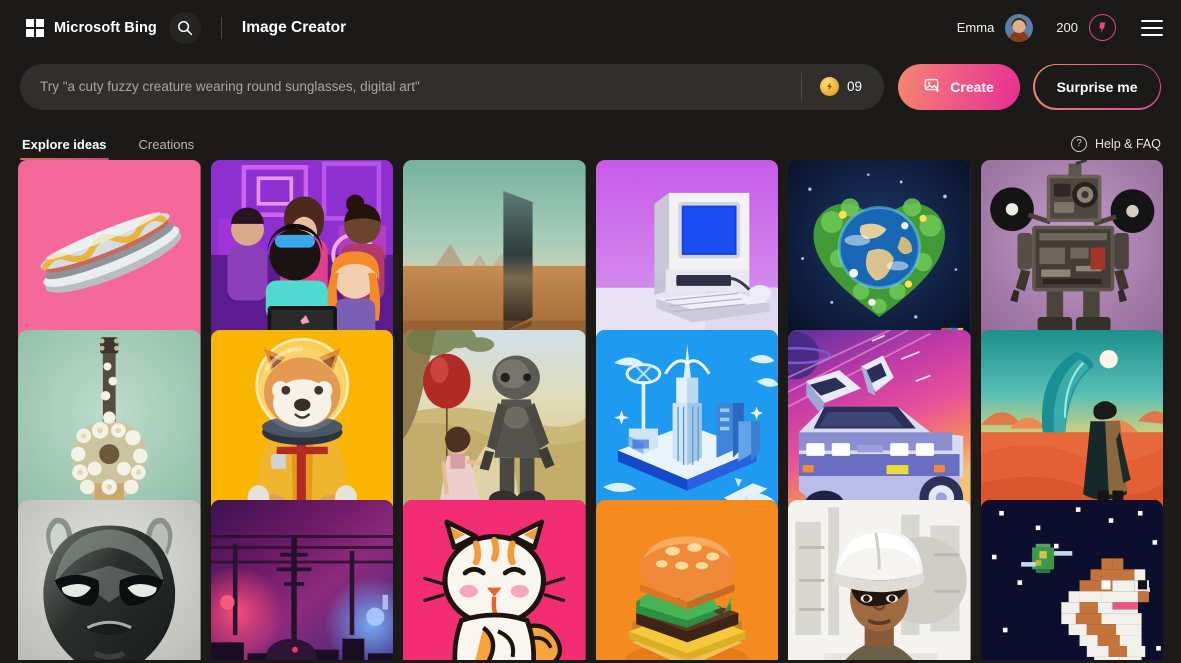  What do you see at coordinates (1071, 580) in the screenshot?
I see `gallery-tile-pixel-space-dog` at bounding box center [1071, 580].